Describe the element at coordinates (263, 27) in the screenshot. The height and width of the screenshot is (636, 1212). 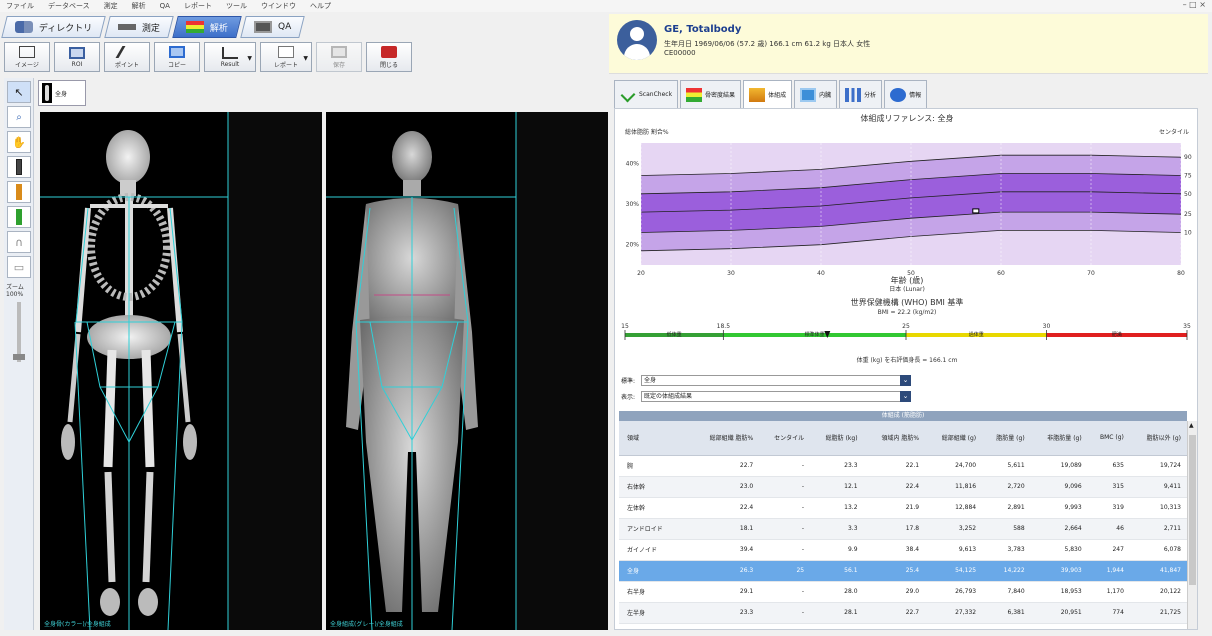
I see `qa-icon` at that location.